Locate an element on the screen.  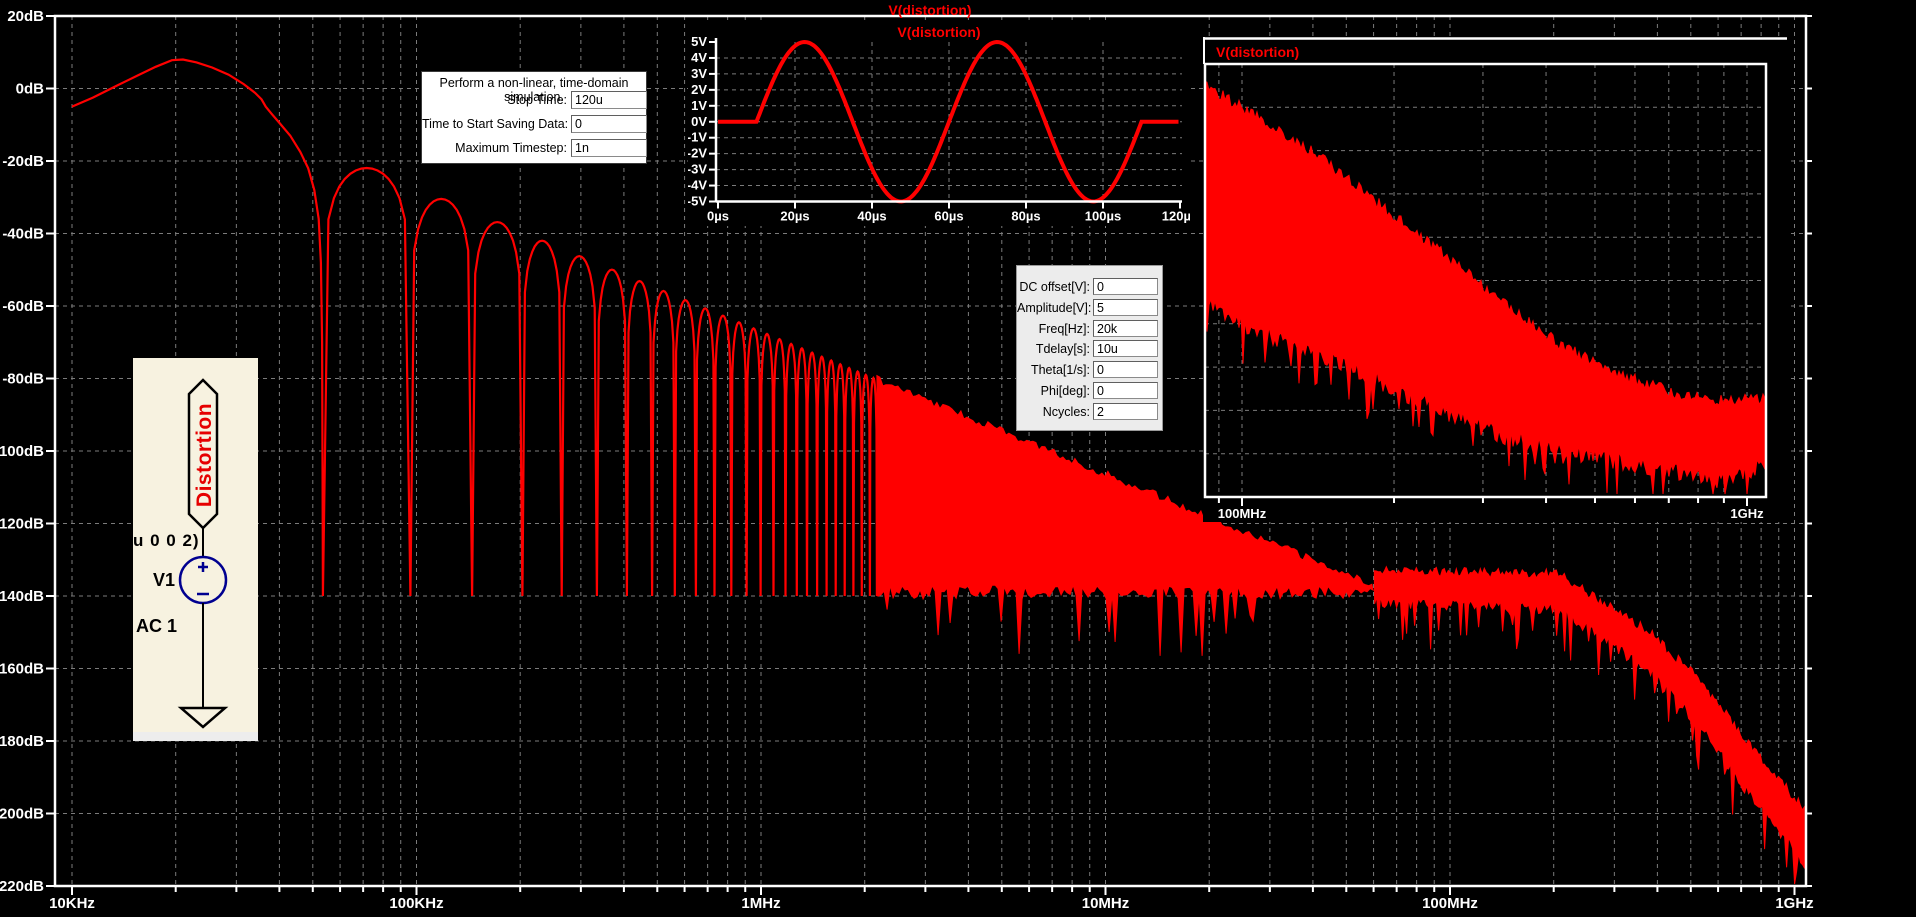
tdelay-s-input: 10u is located at coordinates (1125, 349).